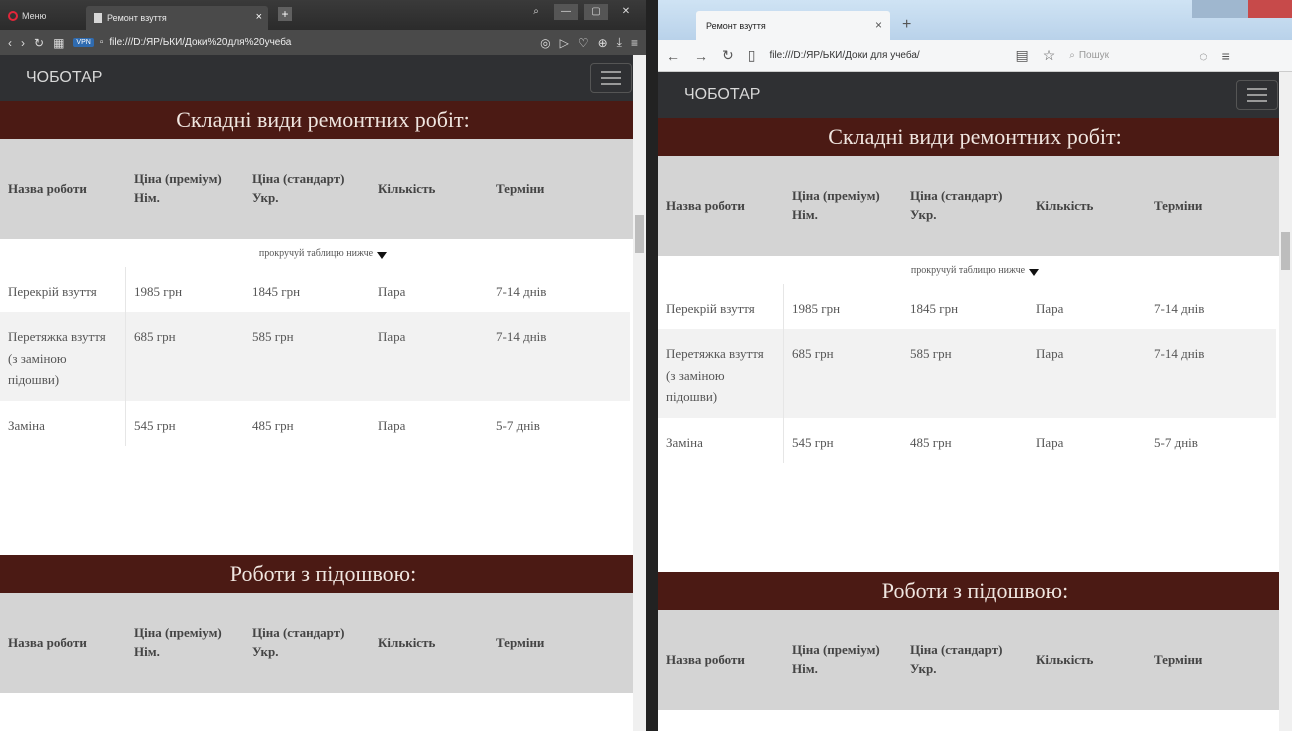  I want to click on back-icon: ‹, so click(10, 43).